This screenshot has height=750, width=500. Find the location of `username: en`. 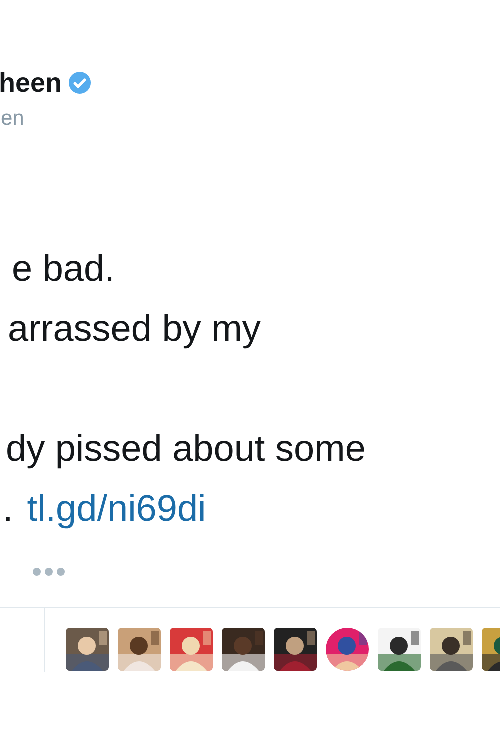

username: en is located at coordinates (250, 119).